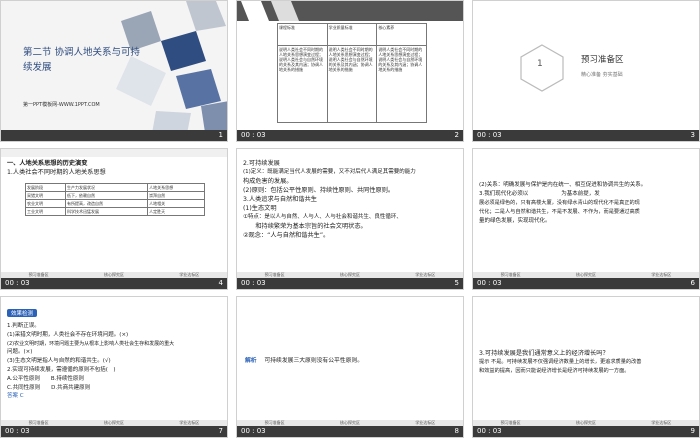 This screenshot has height=438, width=700. What do you see at coordinates (314, 361) in the screenshot?
I see `analysis-text: 可持续发展三大原则没有公平性原则。` at bounding box center [314, 361].